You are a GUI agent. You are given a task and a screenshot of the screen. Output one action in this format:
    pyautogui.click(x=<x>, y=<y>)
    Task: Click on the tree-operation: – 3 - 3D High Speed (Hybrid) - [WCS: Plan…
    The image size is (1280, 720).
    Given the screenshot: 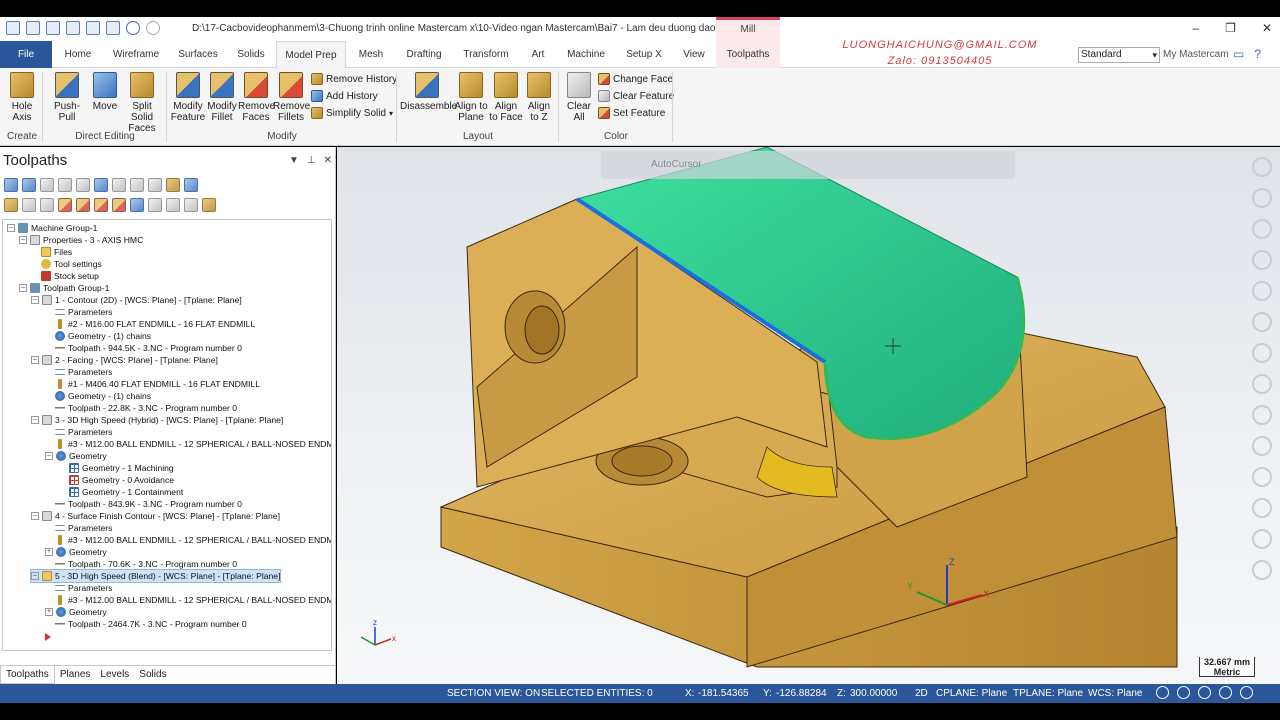 What is the action you would take?
    pyautogui.click(x=157, y=420)
    